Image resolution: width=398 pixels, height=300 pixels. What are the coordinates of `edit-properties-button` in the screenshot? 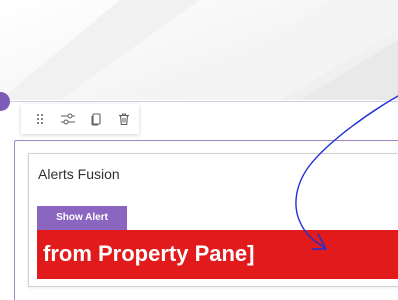 It's located at (68, 119).